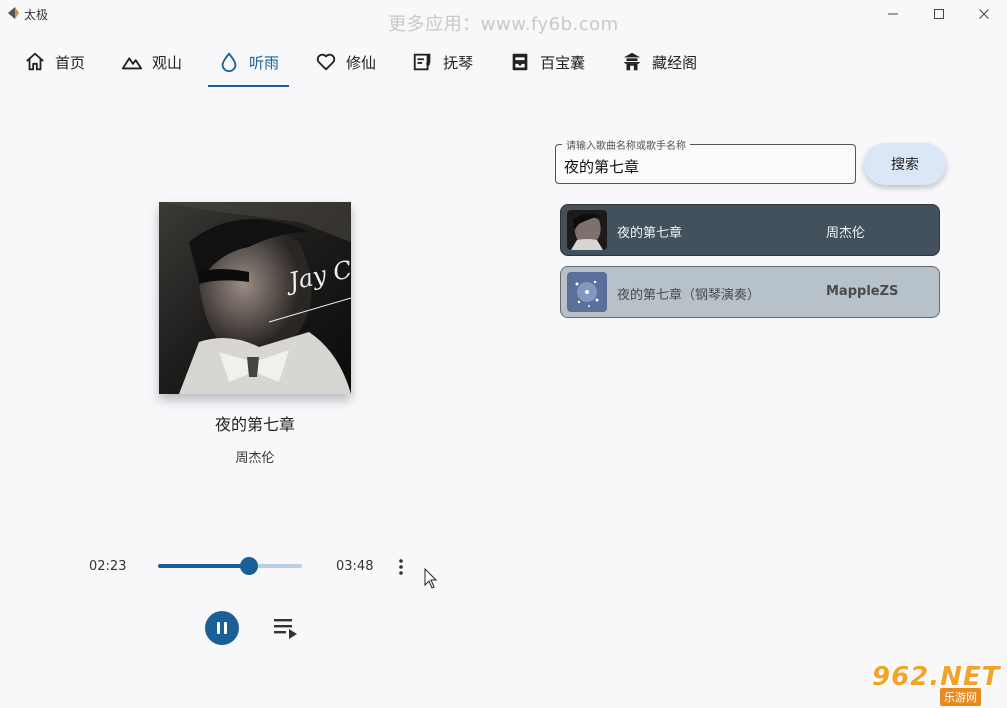 This screenshot has width=1007, height=708. Describe the element at coordinates (846, 233) in the screenshot. I see `result-artist: 周杰伦` at that location.